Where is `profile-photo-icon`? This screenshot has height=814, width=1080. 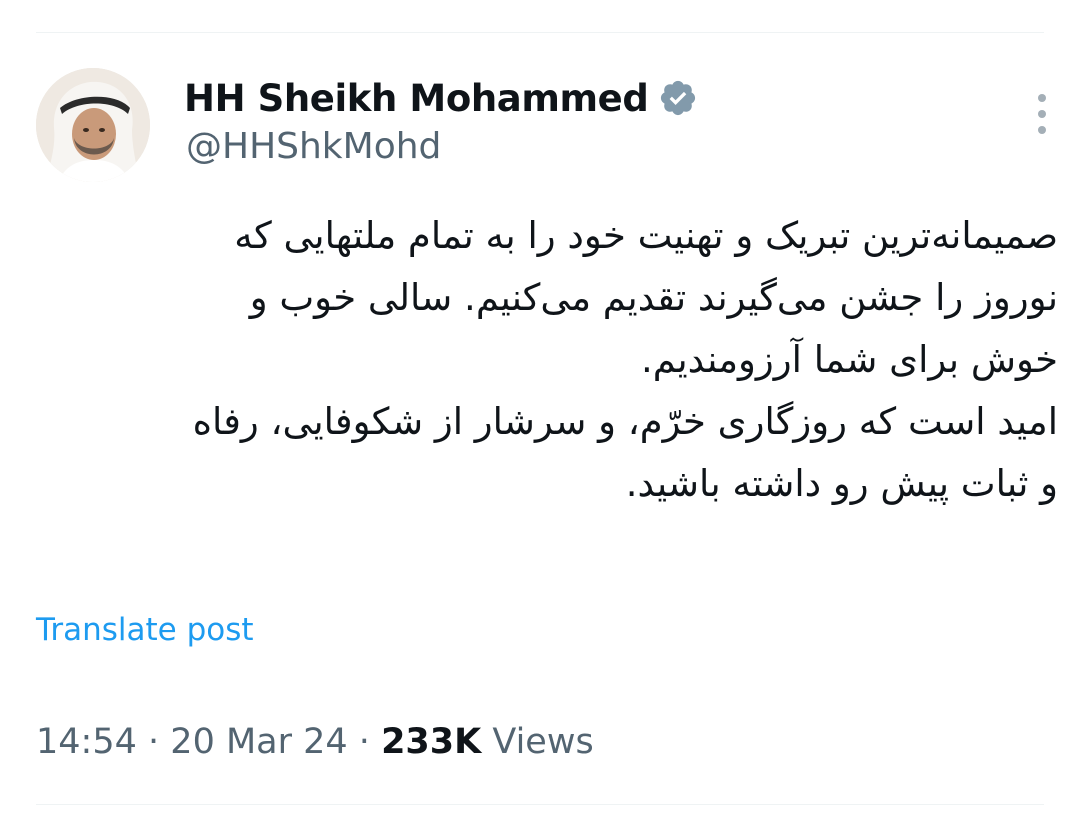
profile-photo-icon is located at coordinates (93, 125).